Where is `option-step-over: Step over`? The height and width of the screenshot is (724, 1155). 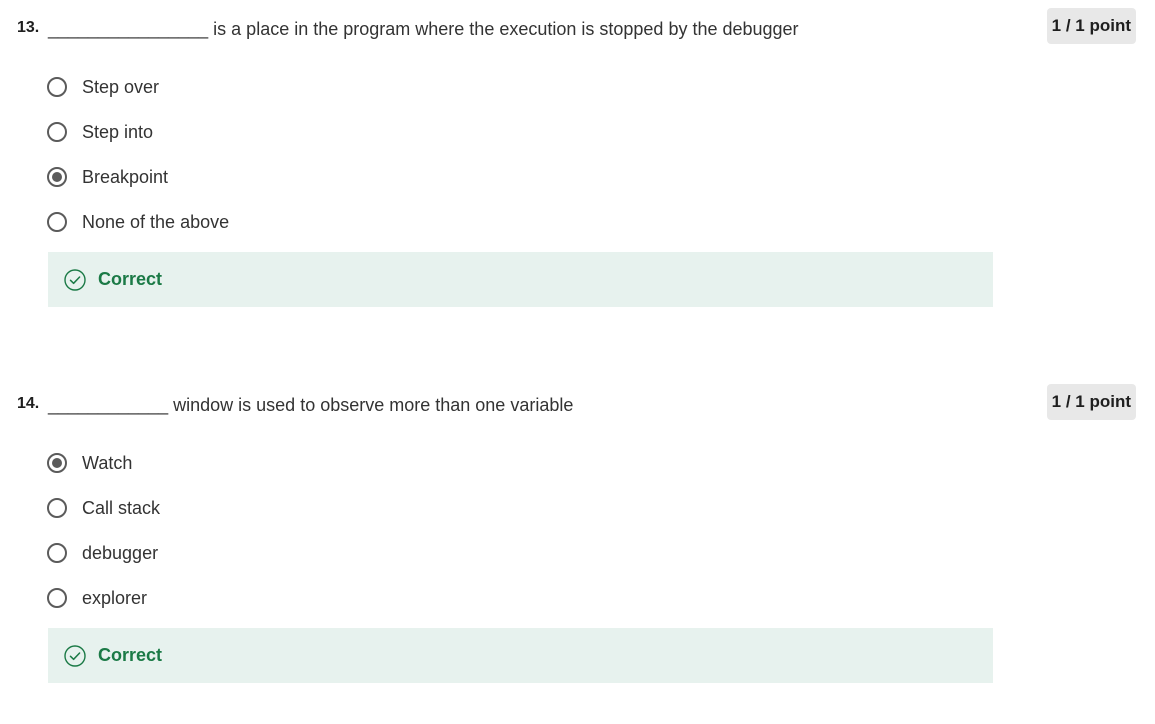
option-step-over: Step over is located at coordinates (347, 86).